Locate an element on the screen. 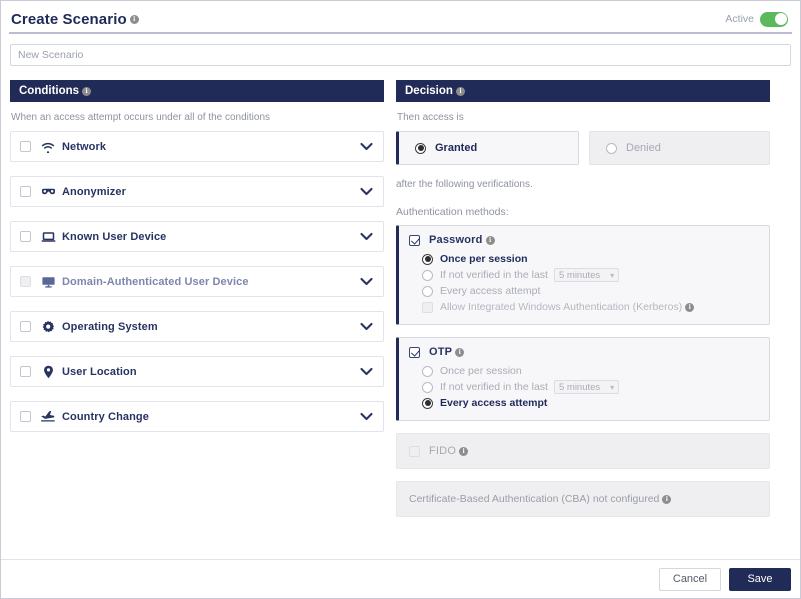 The height and width of the screenshot is (599, 801). condition-row-domain-authenticated-user-device: Domain-Authenticated User Device is located at coordinates (197, 281).